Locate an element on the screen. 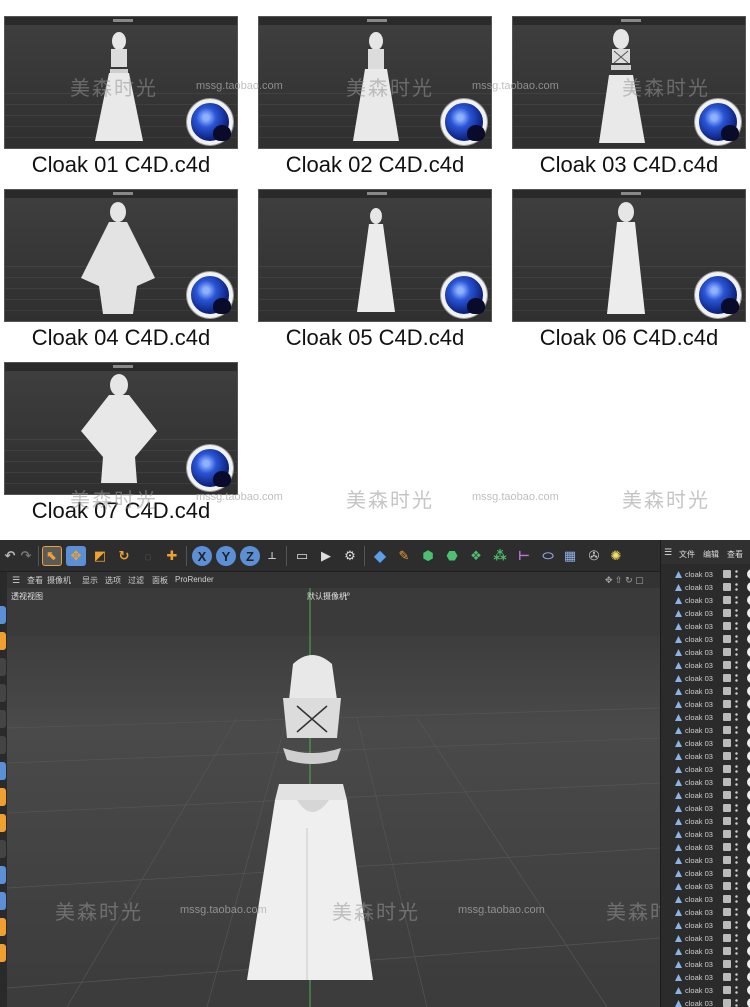 Image resolution: width=750 pixels, height=1007 pixels. thumbnail-cloak-07: Cloak 07 C4D.c4d is located at coordinates (121, 443).